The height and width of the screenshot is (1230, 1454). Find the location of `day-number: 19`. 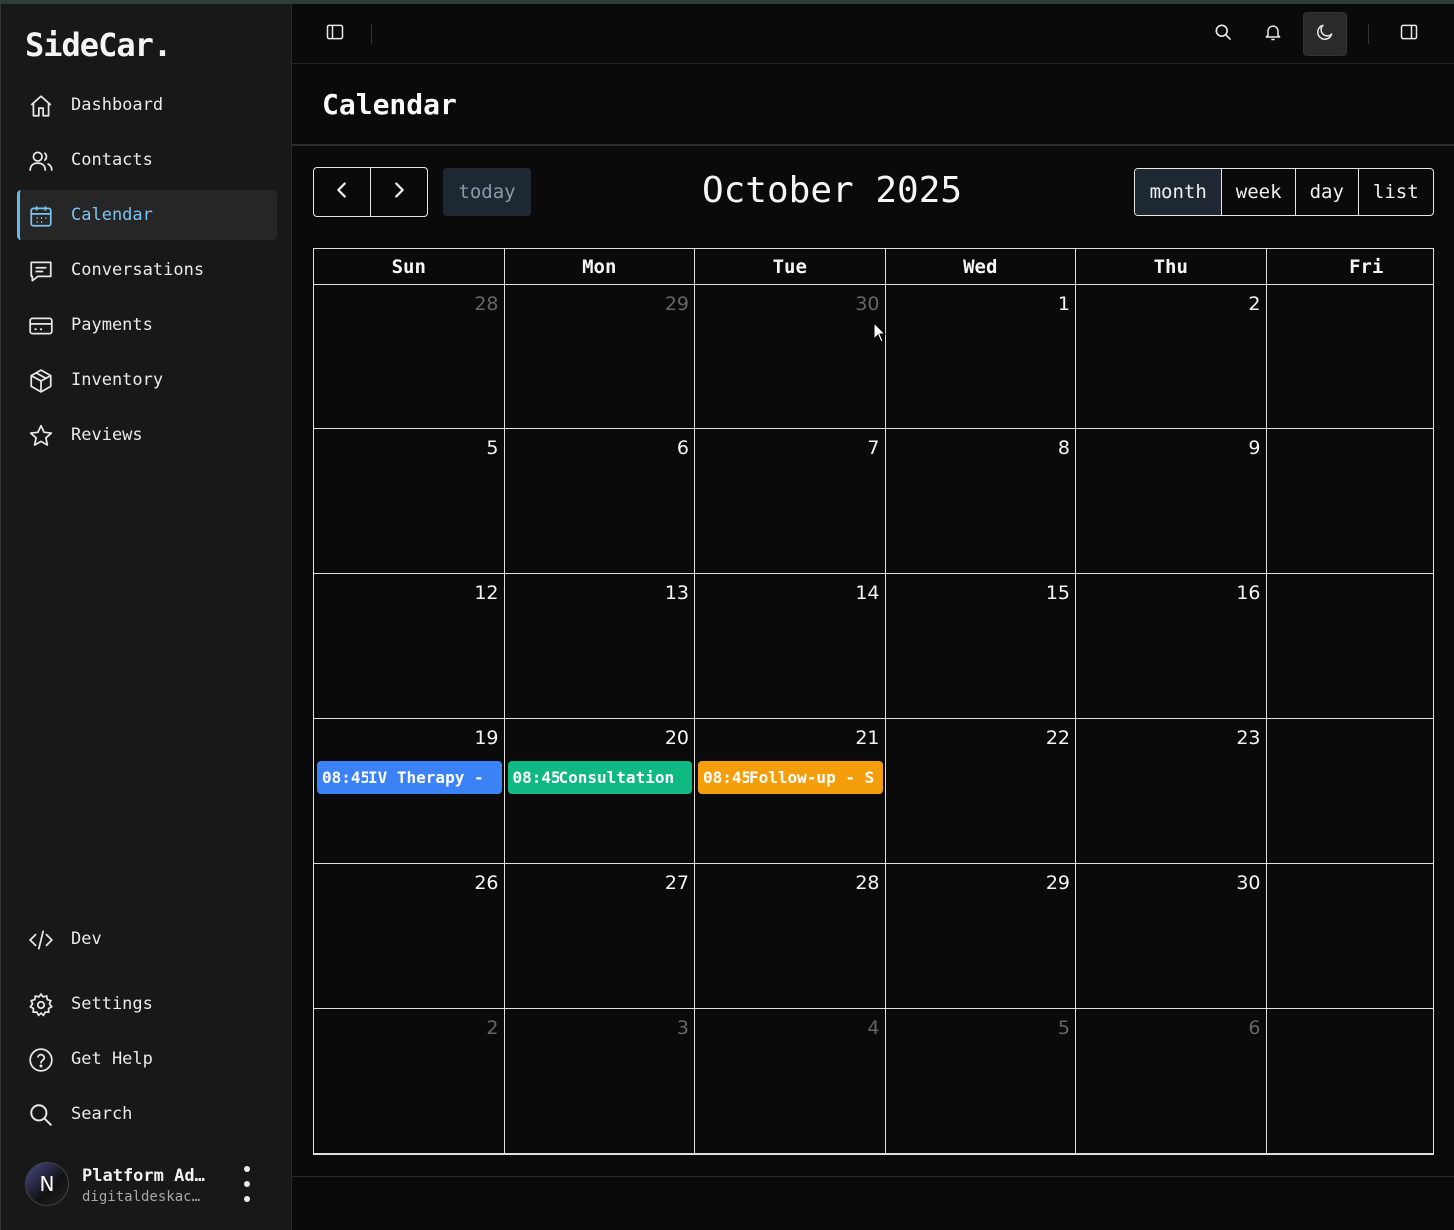

day-number: 19 is located at coordinates (486, 738).